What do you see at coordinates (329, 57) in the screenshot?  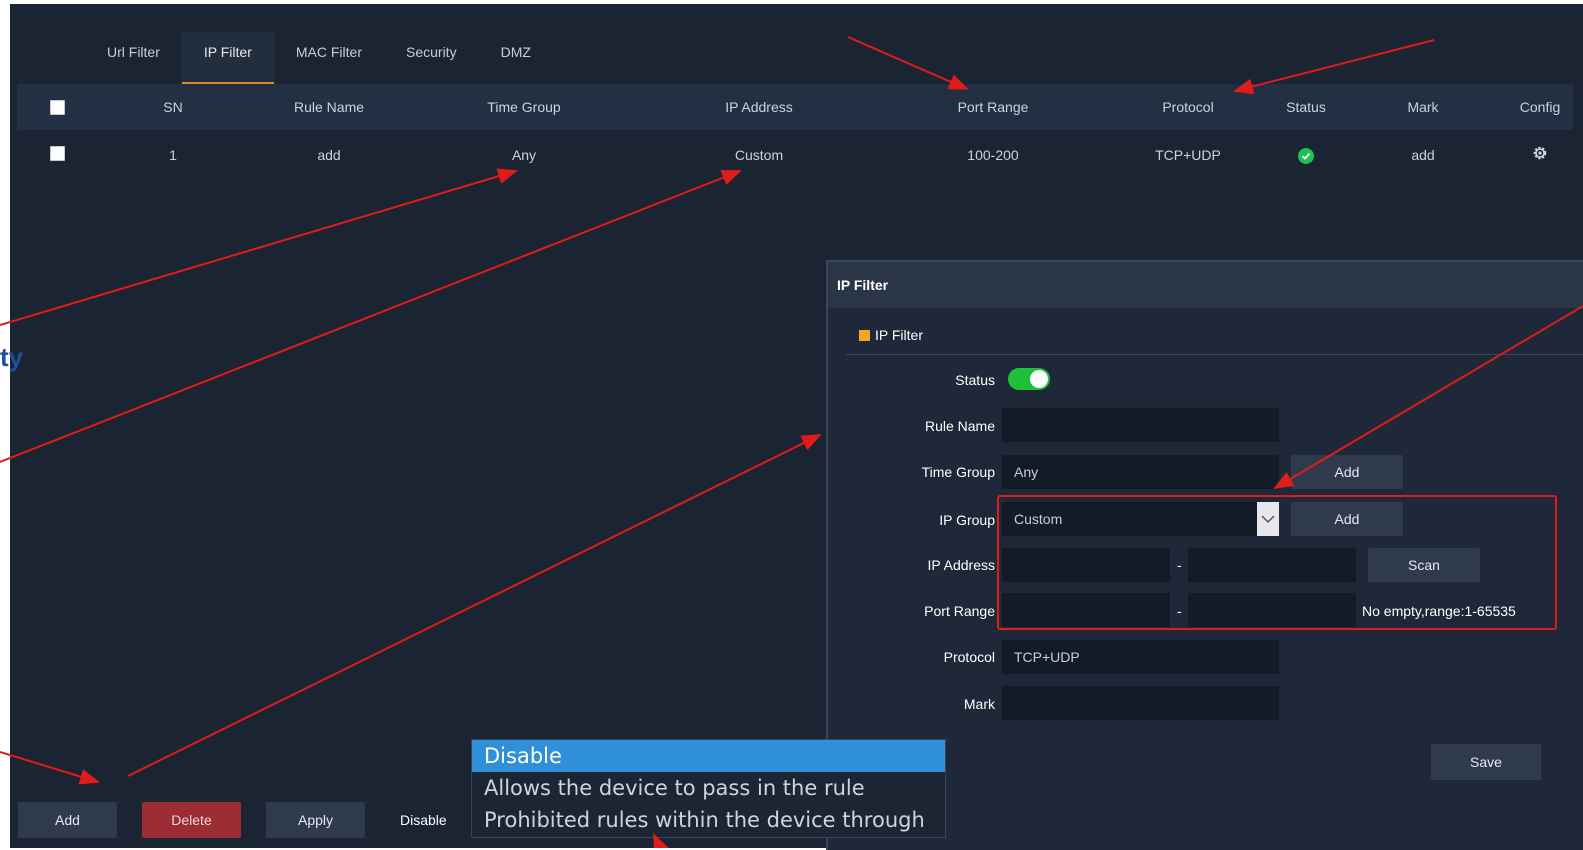 I see `tab-mac-filter: MAC Filter` at bounding box center [329, 57].